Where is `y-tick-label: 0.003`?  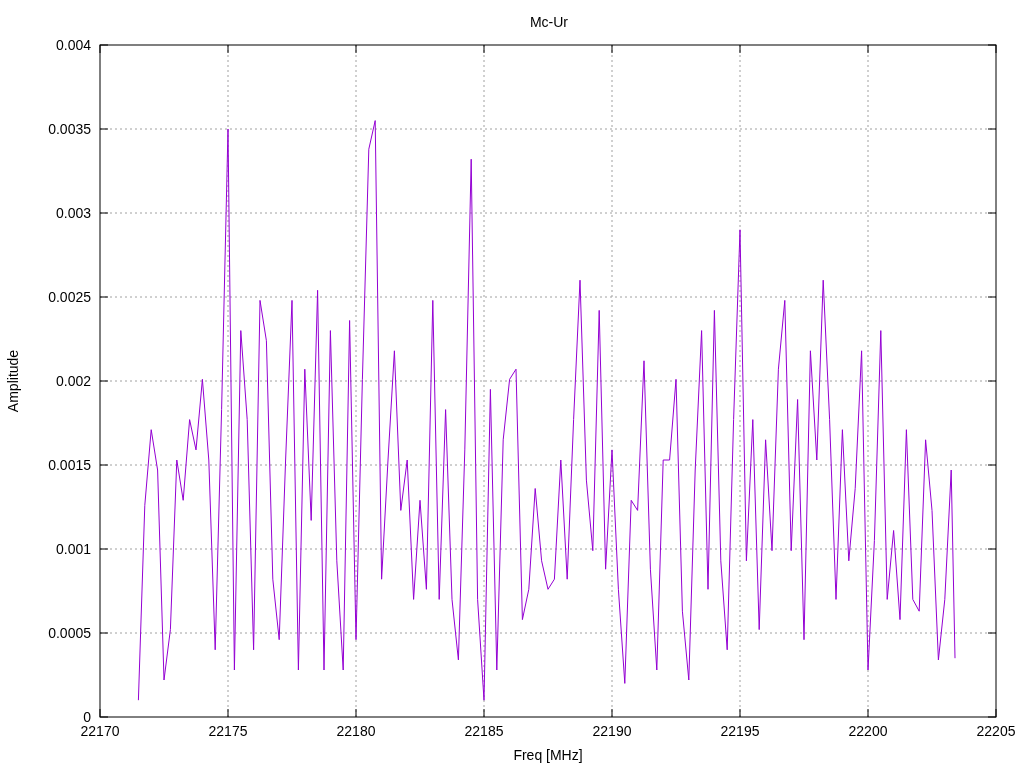
y-tick-label: 0.003 is located at coordinates (73, 213).